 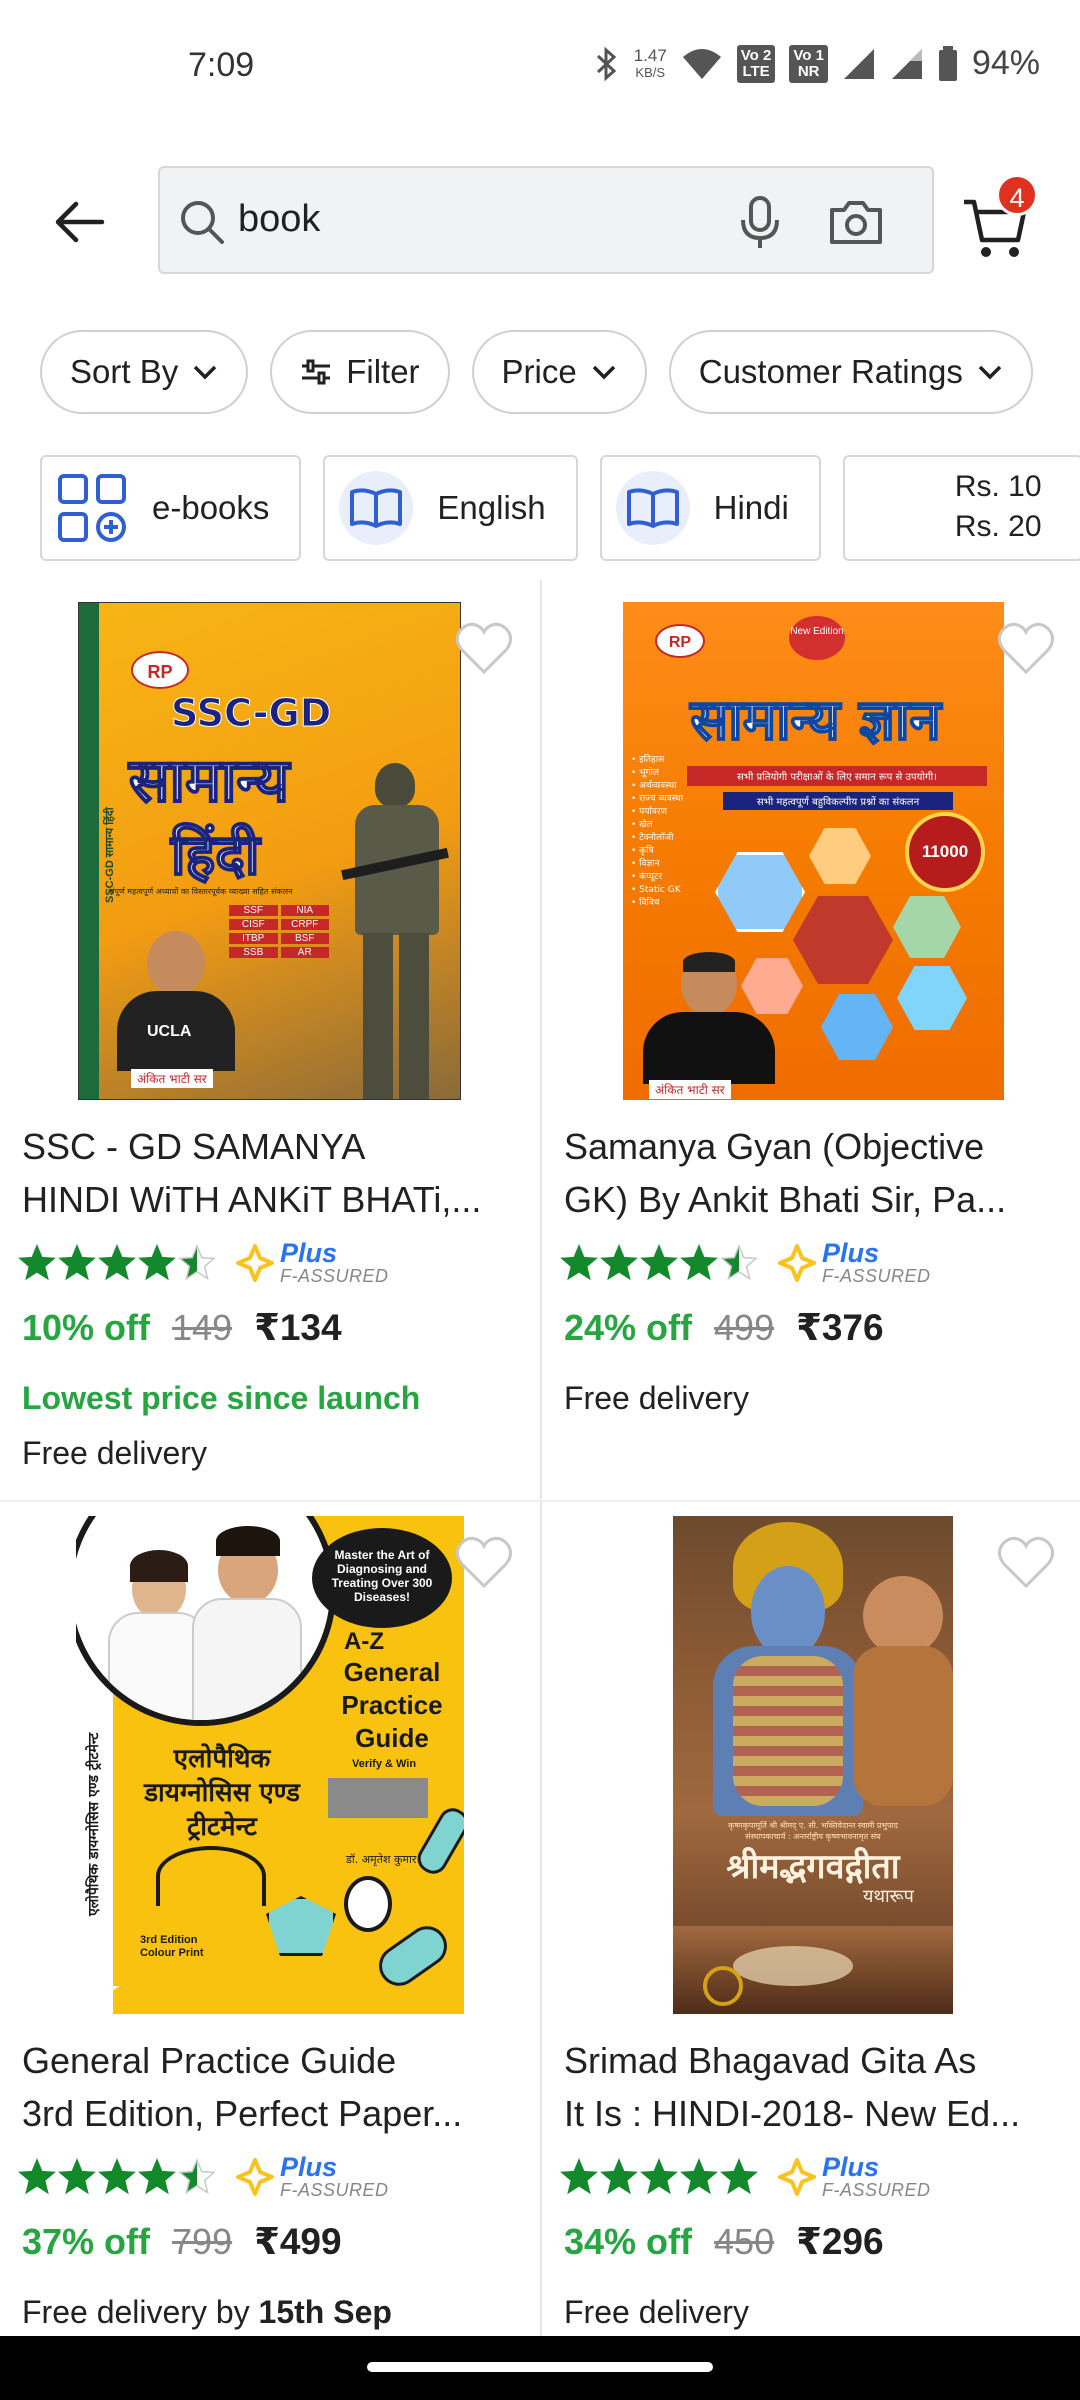 I want to click on chevron-down-icon, so click(x=990, y=372).